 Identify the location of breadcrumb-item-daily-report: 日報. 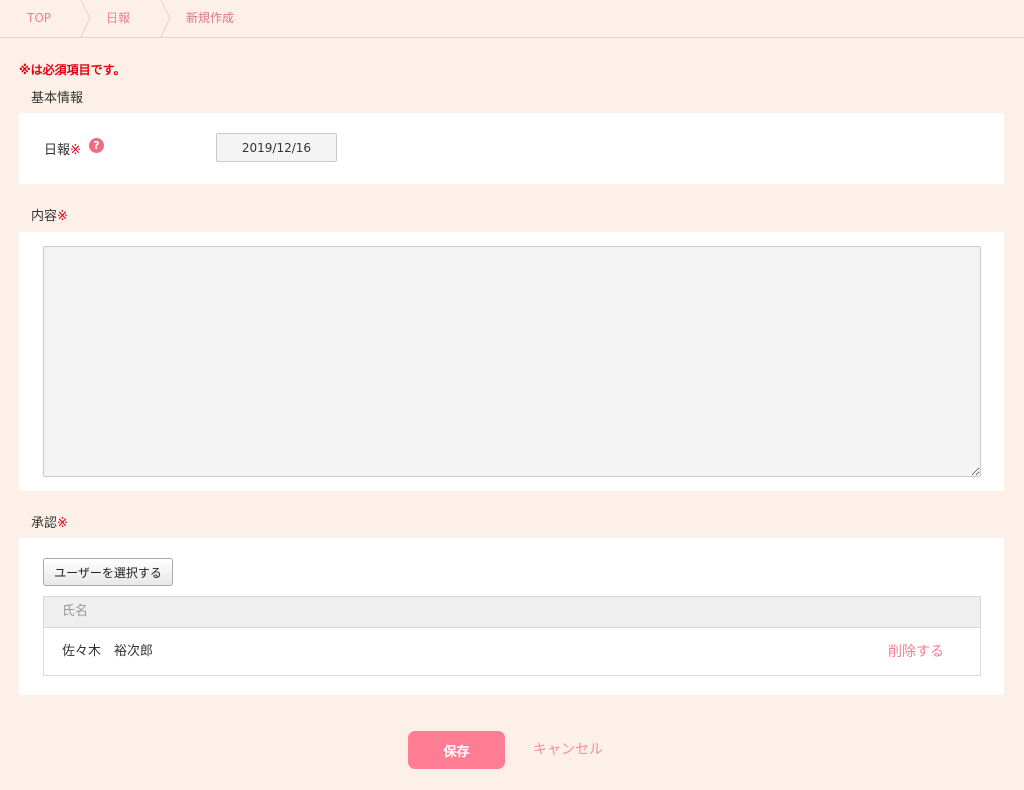
(118, 18).